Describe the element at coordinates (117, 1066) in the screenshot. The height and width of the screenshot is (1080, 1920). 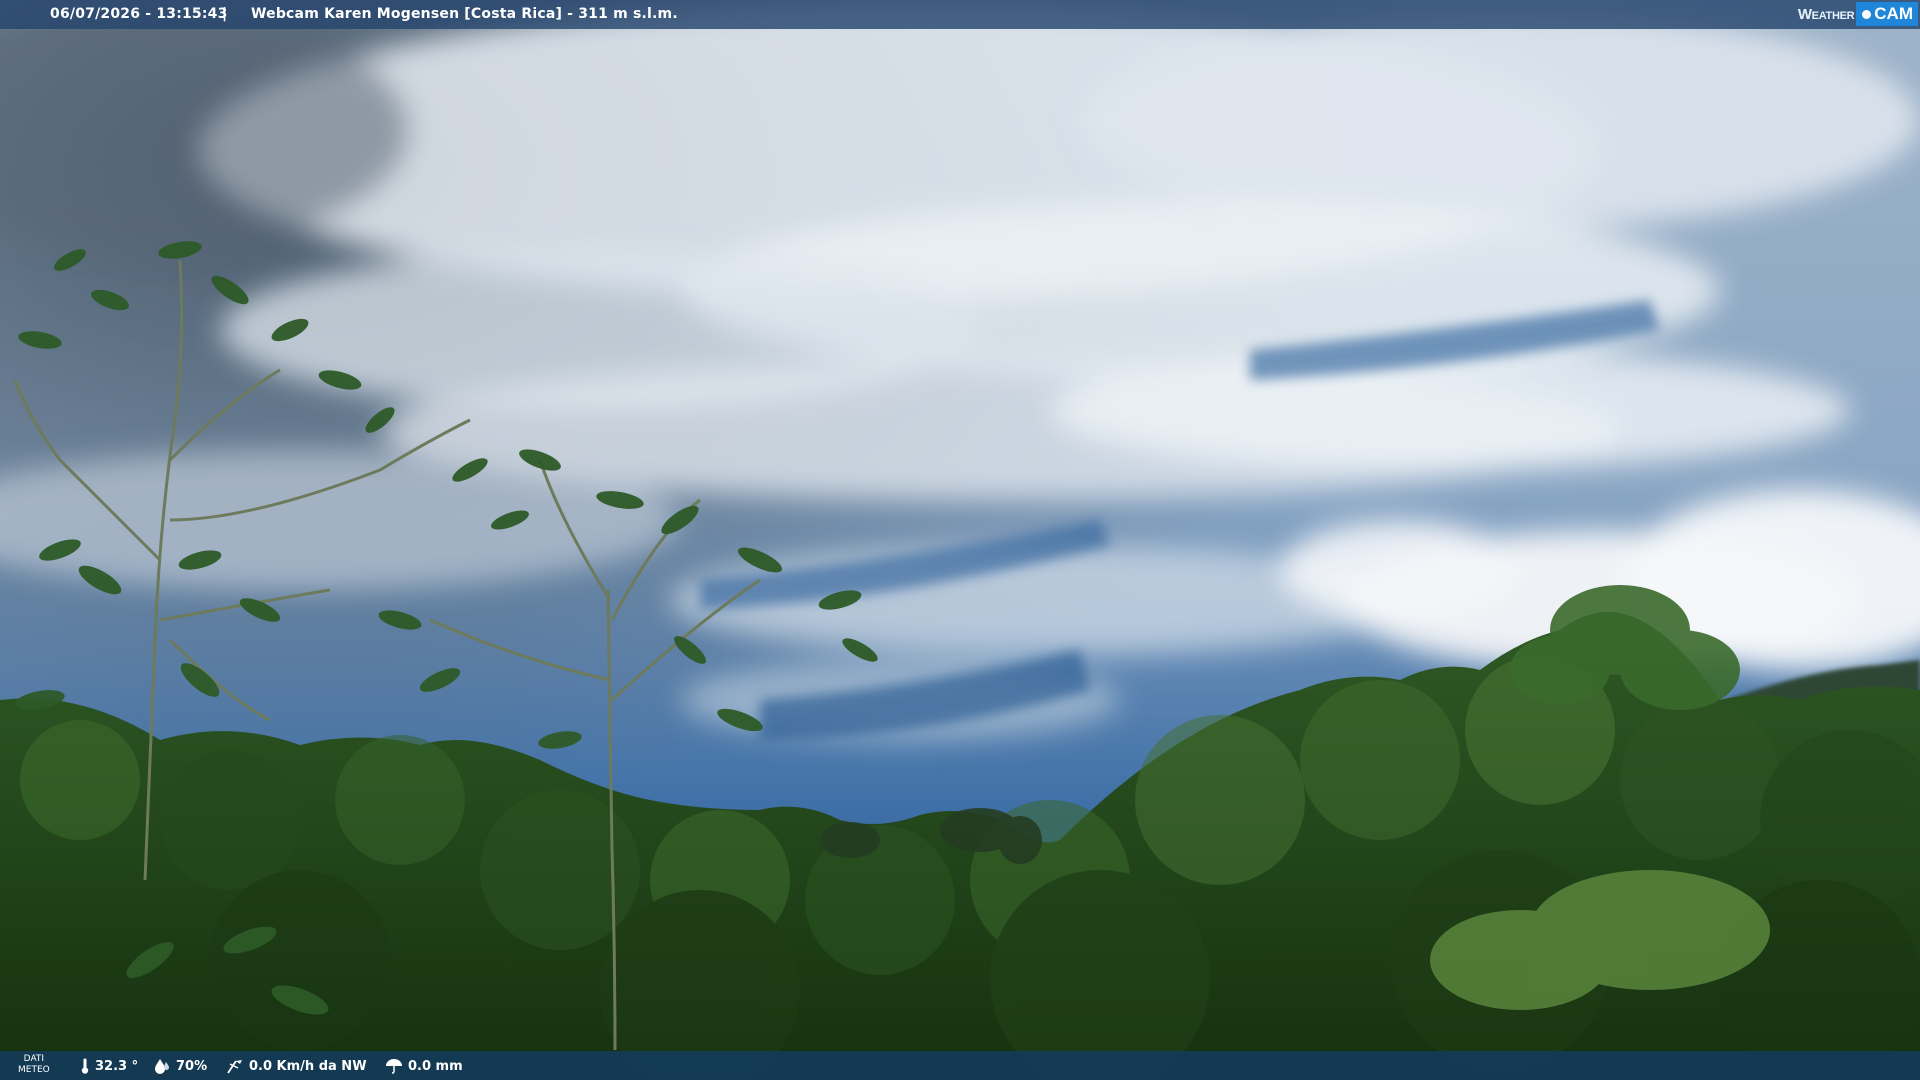
I see `temperature-value: 32.3 °` at that location.